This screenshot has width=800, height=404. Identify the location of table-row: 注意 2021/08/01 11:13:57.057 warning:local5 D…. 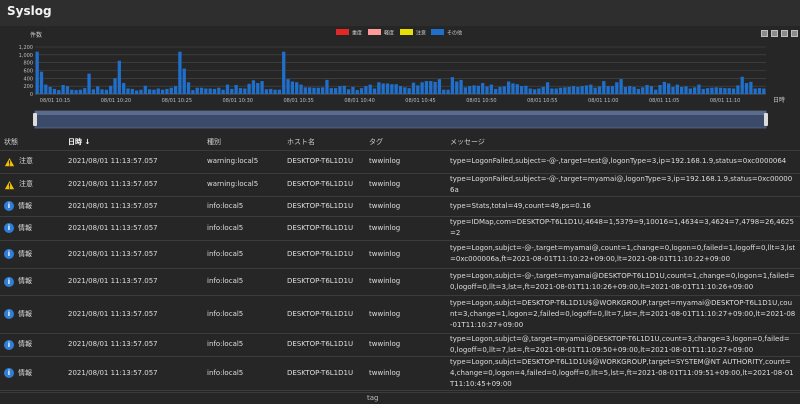
(400, 184).